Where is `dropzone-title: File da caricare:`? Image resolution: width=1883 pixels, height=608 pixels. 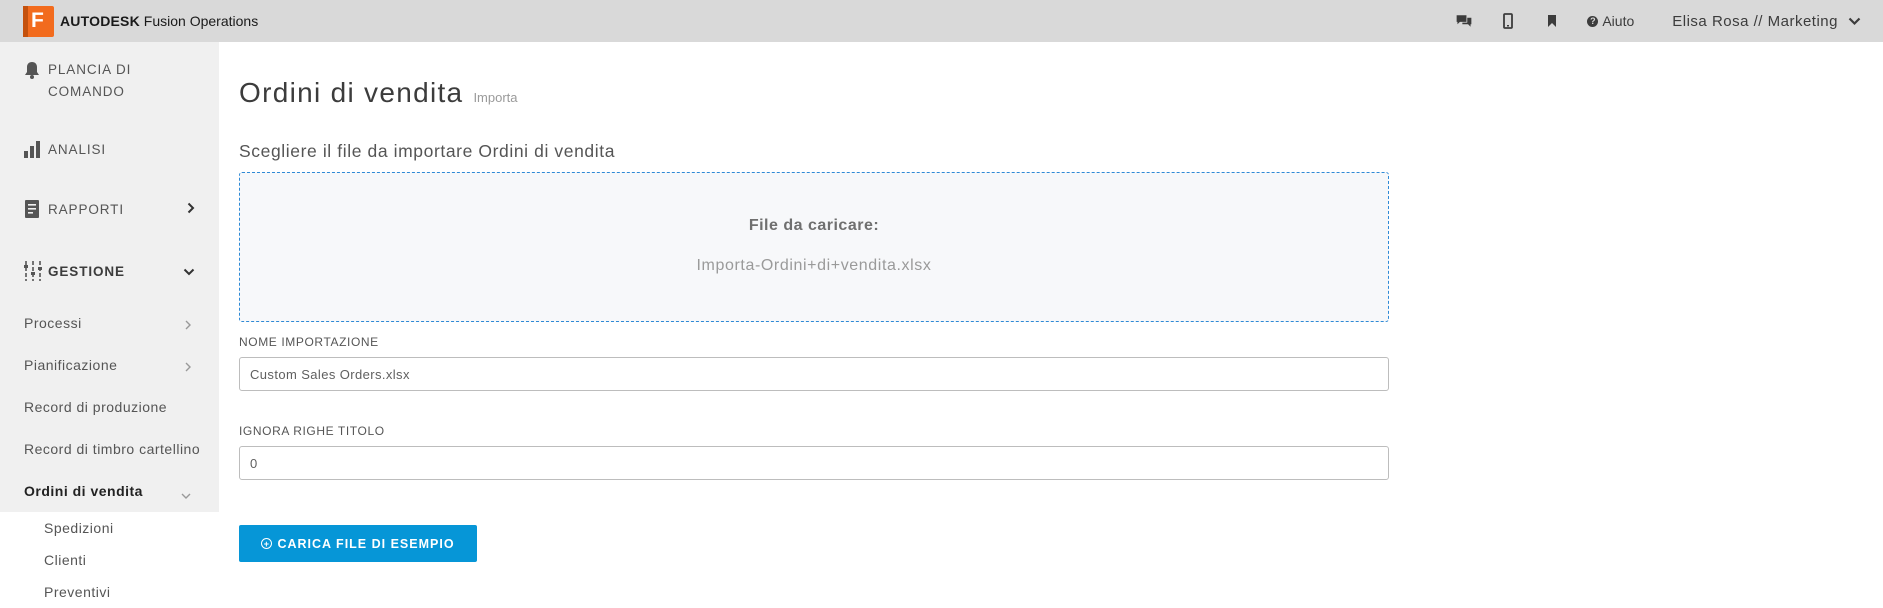
dropzone-title: File da caricare: is located at coordinates (814, 225).